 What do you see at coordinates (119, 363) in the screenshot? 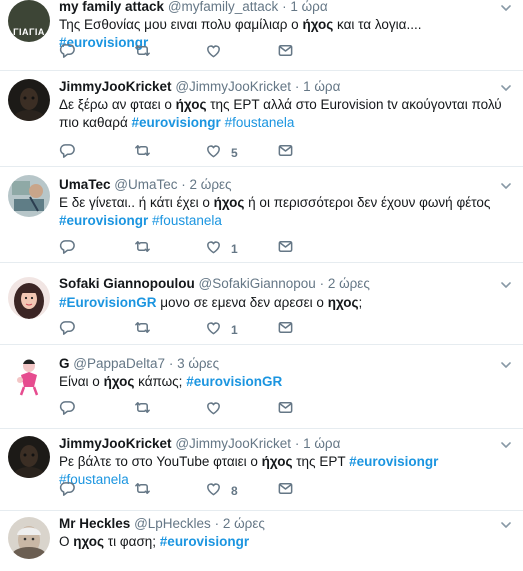
I see `user-handle: @PappaDelta7` at bounding box center [119, 363].